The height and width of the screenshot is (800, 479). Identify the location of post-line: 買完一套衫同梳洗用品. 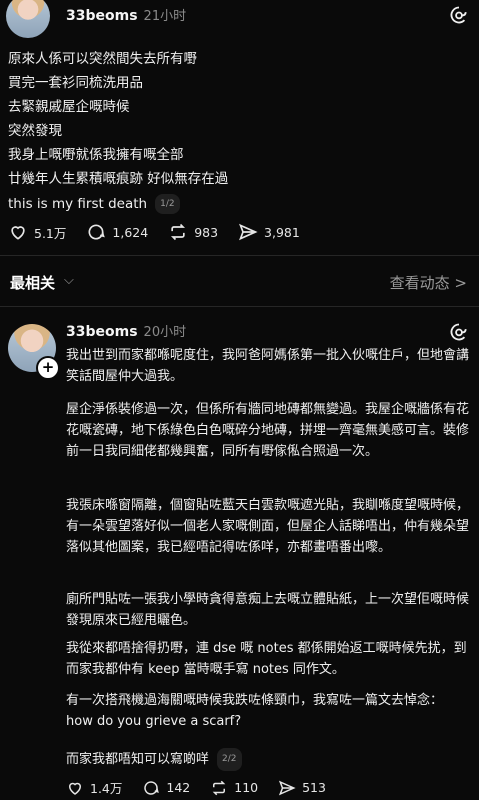
(75, 83).